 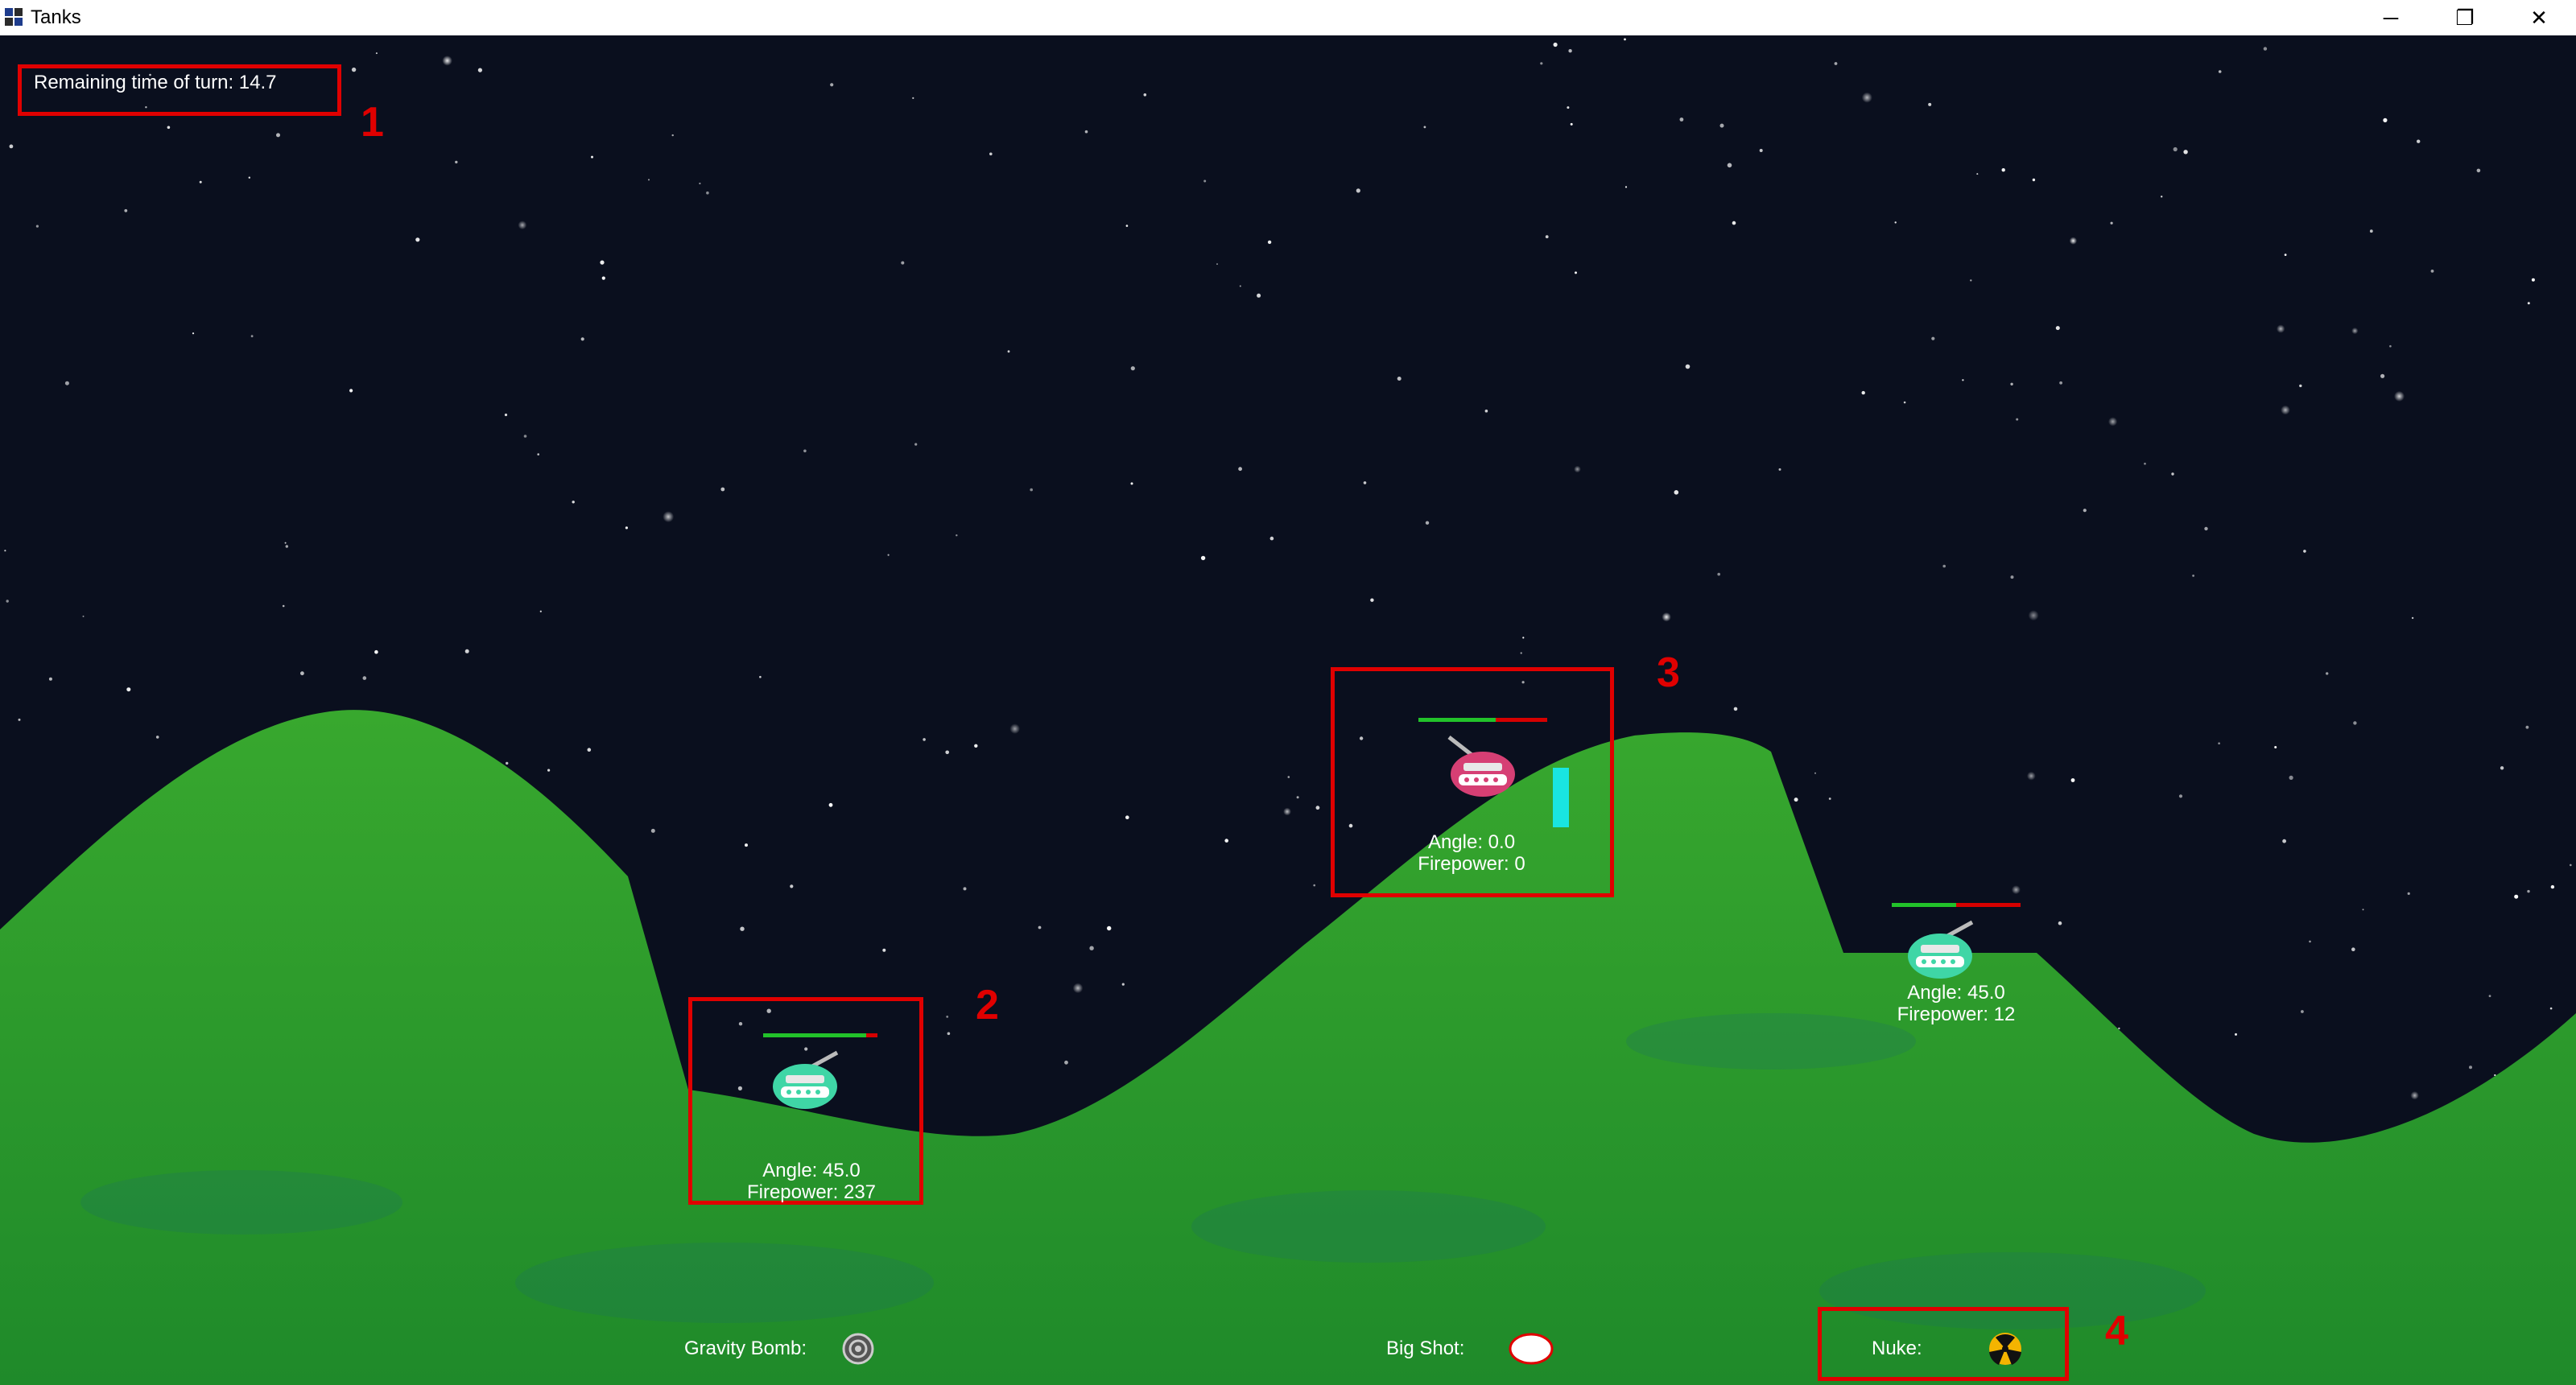 I want to click on gravity-bomb-label: Gravity Bomb:, so click(x=745, y=1348).